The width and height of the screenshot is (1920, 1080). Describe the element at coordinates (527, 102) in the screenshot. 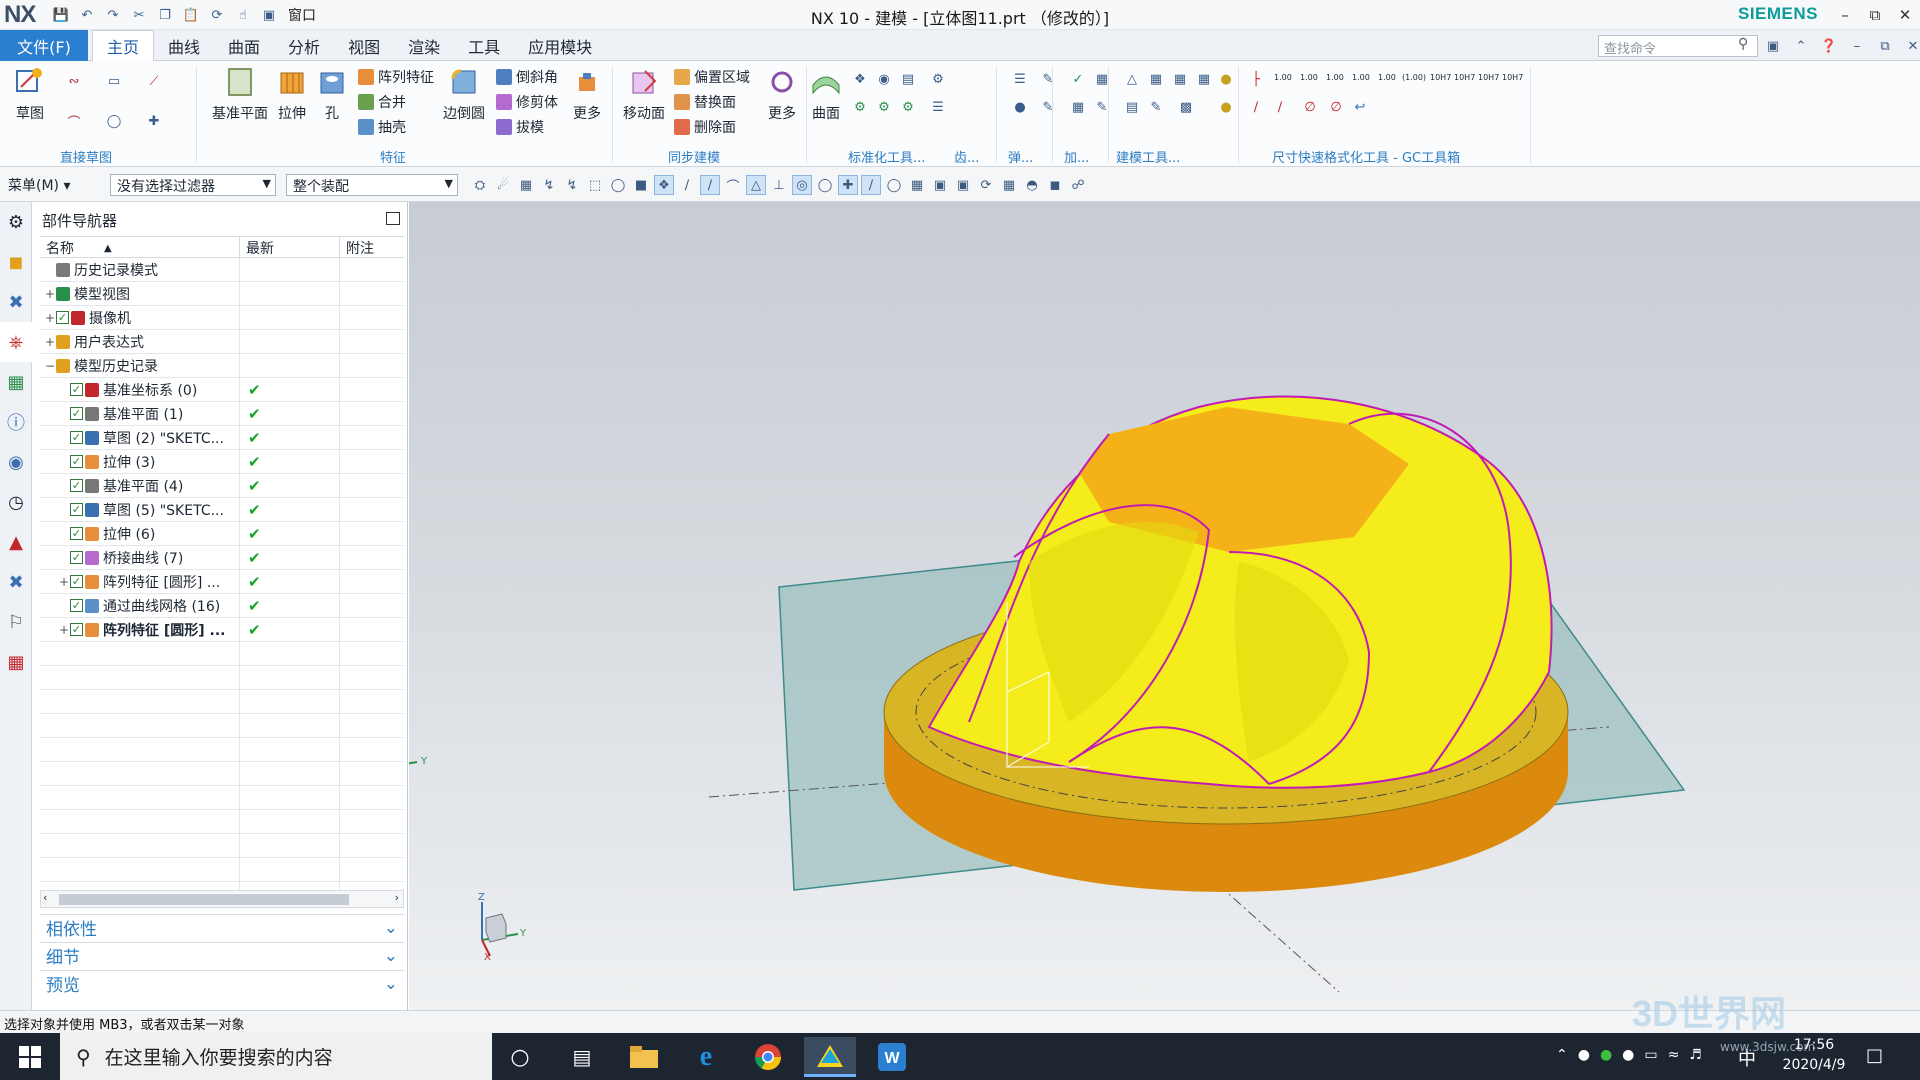

I see `trim-body-button: 修剪体` at that location.